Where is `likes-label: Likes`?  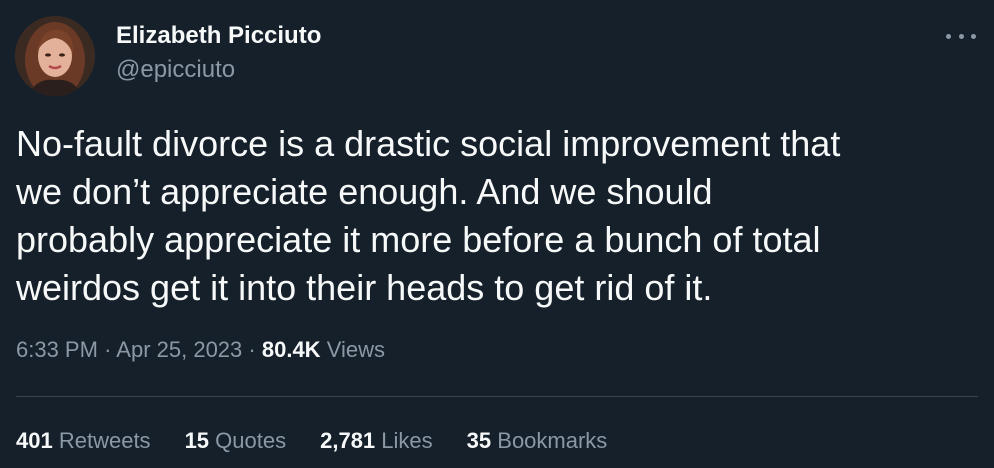 likes-label: Likes is located at coordinates (407, 440).